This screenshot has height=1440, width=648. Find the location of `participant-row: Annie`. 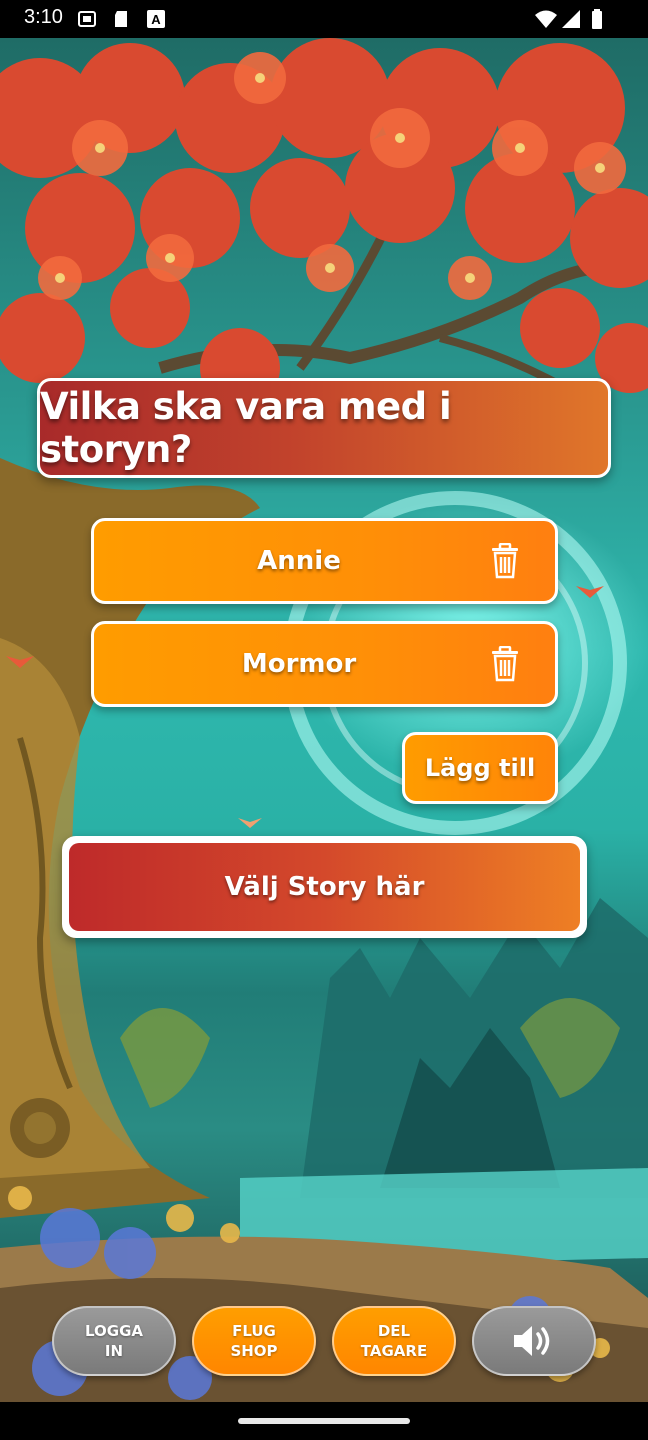

participant-row: Annie is located at coordinates (324, 561).